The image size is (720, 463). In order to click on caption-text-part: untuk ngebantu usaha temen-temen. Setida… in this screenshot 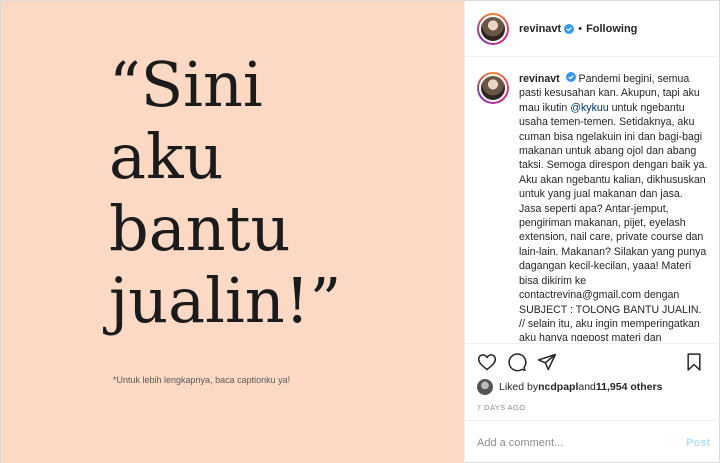, I will do `click(613, 221)`.